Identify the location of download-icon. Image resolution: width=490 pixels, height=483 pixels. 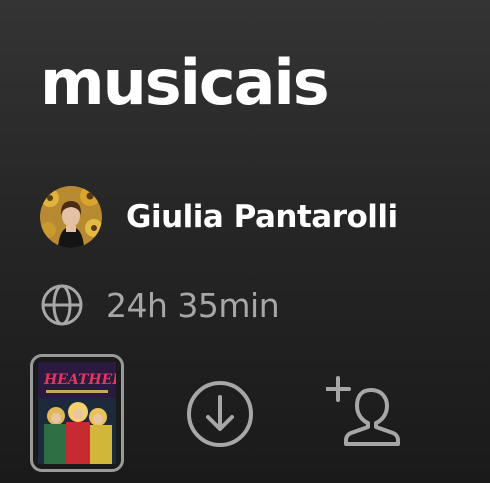
(220, 414).